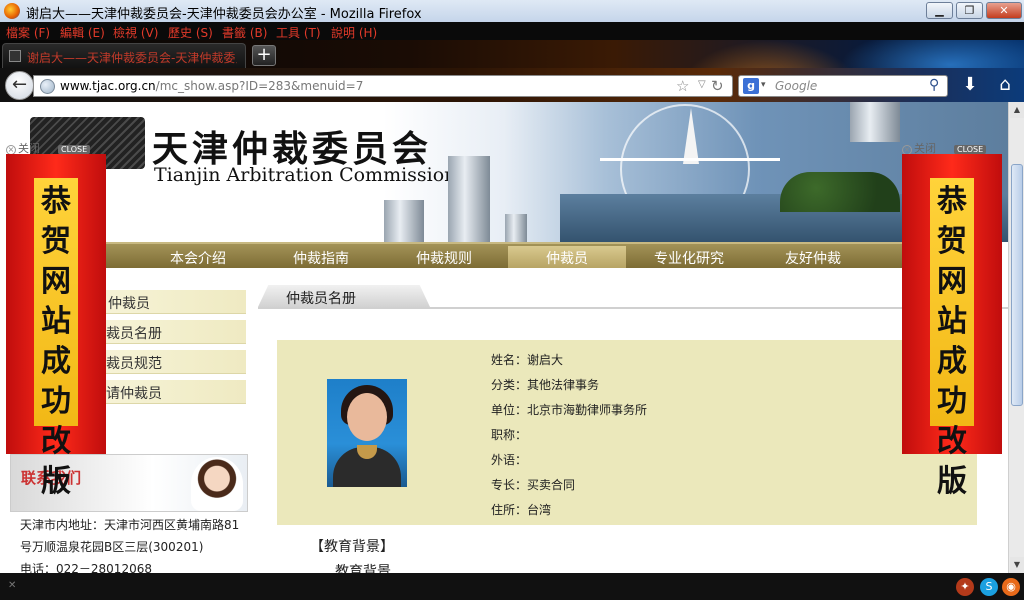  Describe the element at coordinates (813, 258) in the screenshot. I see `nav-item-friendly: 友好仲裁` at that location.